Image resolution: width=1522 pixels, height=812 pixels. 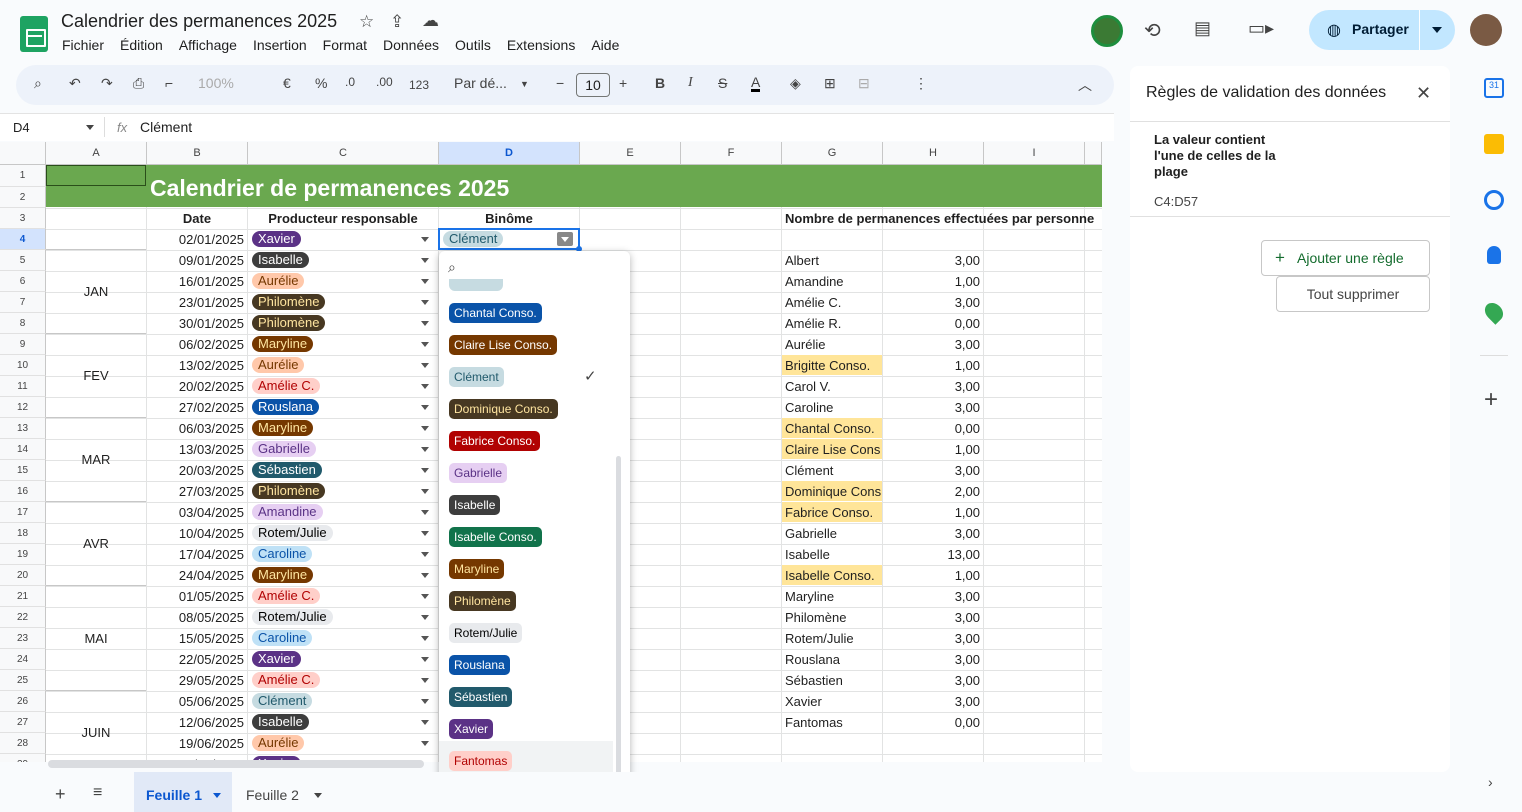 What do you see at coordinates (23, 596) in the screenshot?
I see `row-header: 21` at bounding box center [23, 596].